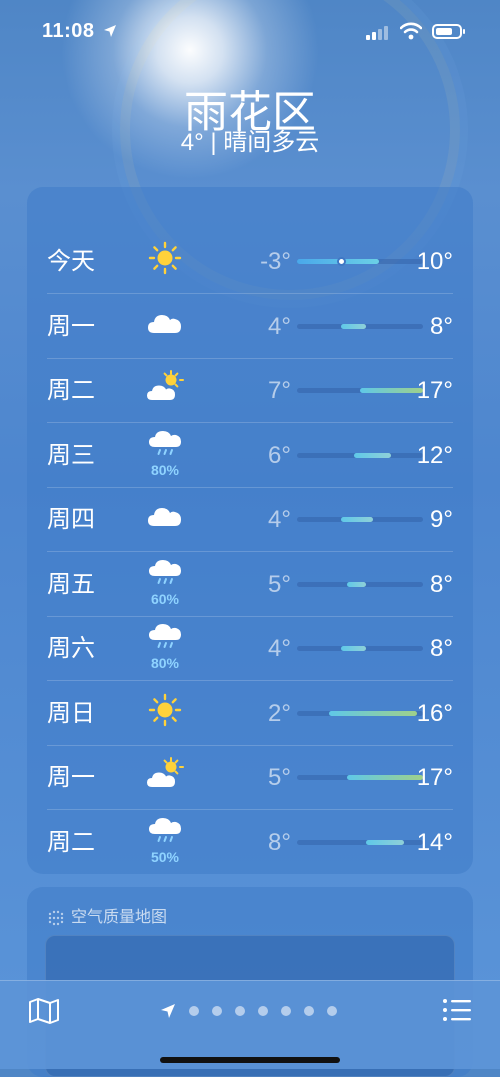 This screenshot has height=1077, width=500. I want to click on forecast-row: 周二 50% 8° 14°, so click(250, 843).